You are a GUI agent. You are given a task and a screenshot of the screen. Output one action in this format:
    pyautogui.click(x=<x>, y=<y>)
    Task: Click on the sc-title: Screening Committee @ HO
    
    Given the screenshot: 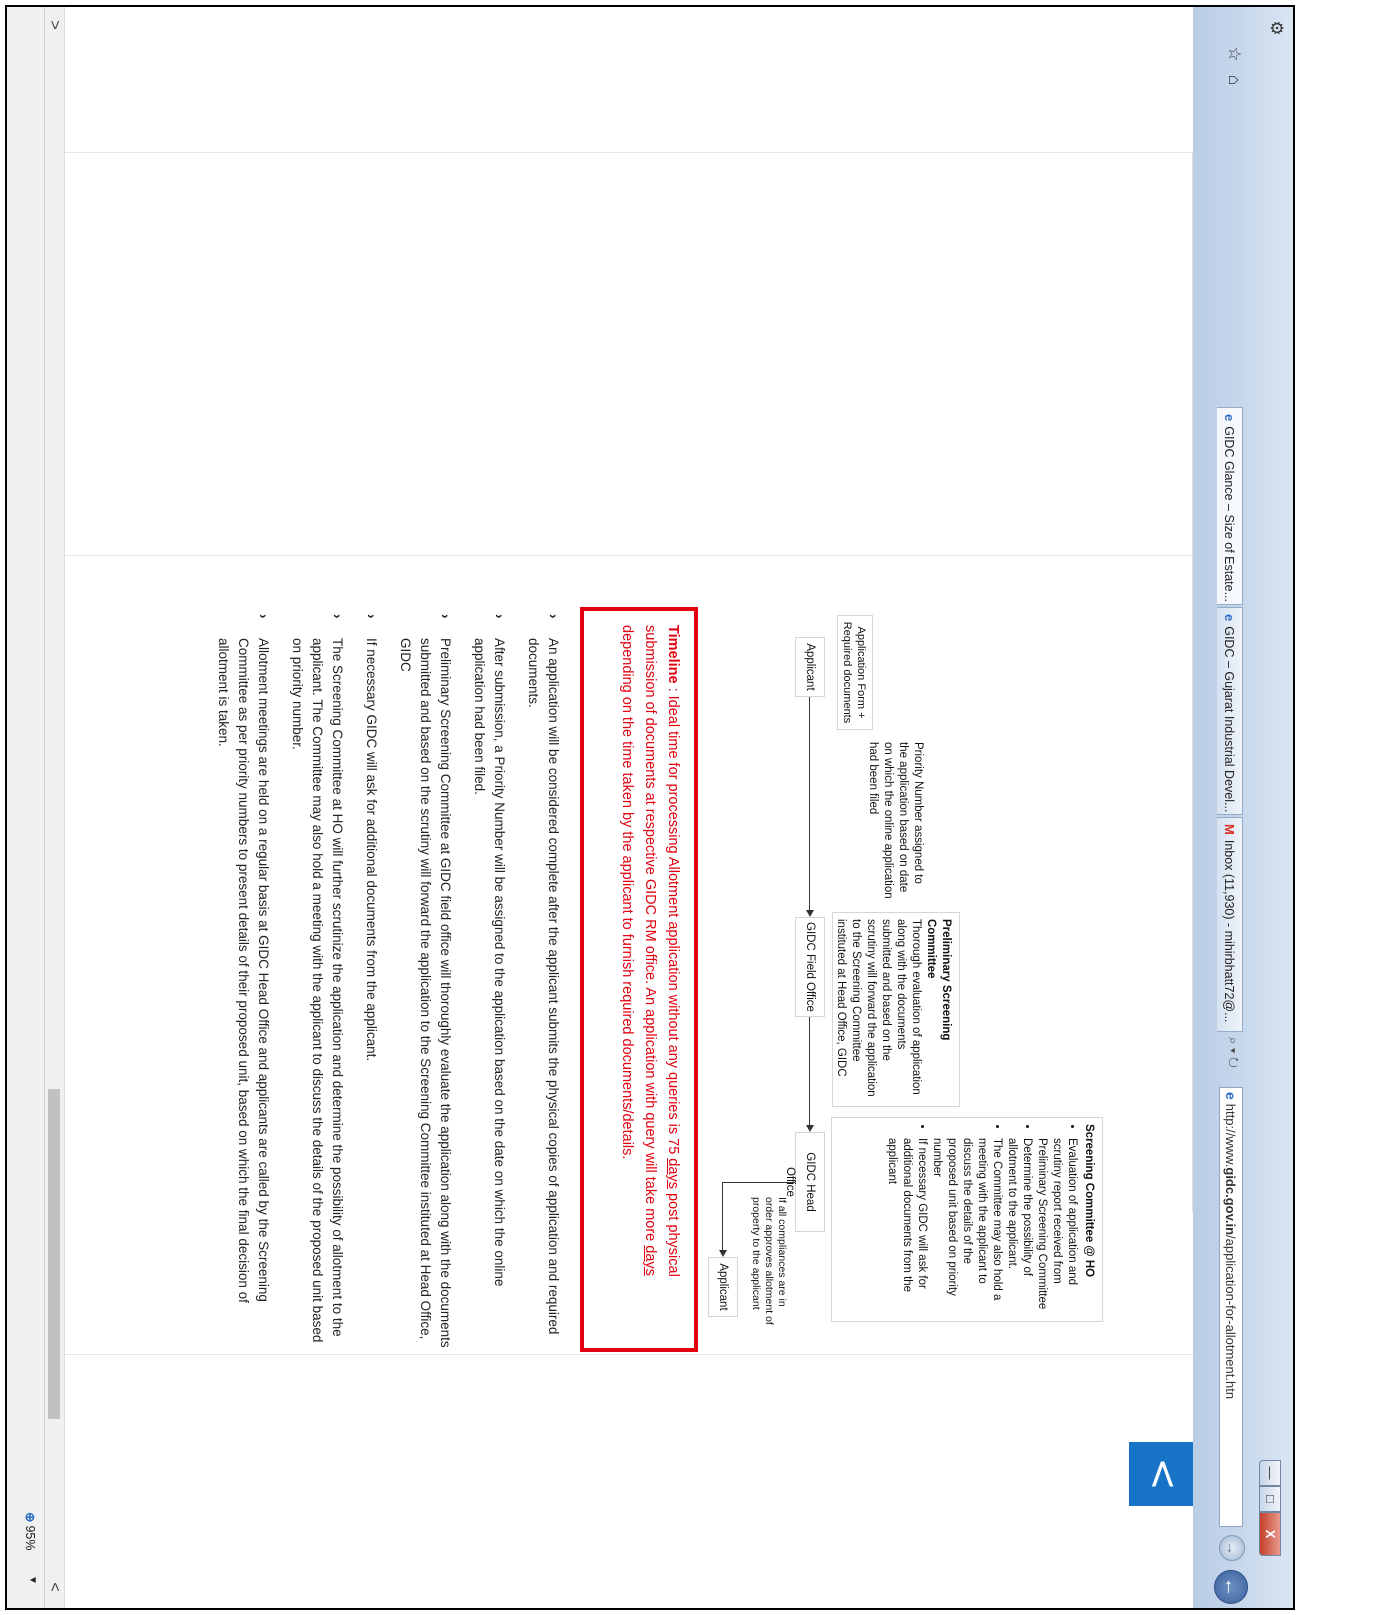 What is the action you would take?
    pyautogui.click(x=1089, y=1201)
    